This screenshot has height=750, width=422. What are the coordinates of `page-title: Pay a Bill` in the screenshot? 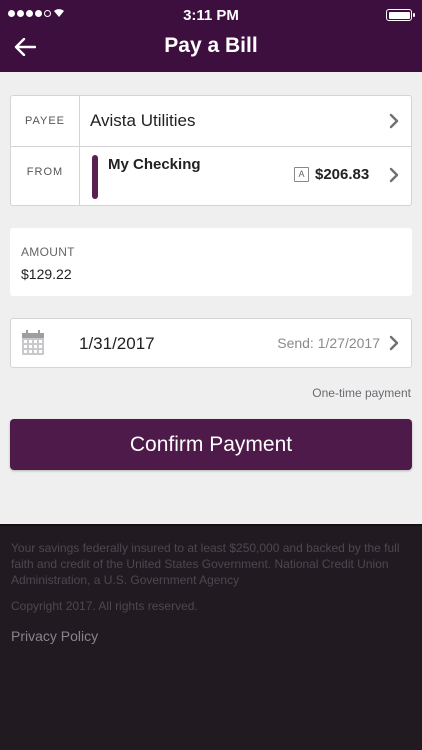 It's located at (211, 45).